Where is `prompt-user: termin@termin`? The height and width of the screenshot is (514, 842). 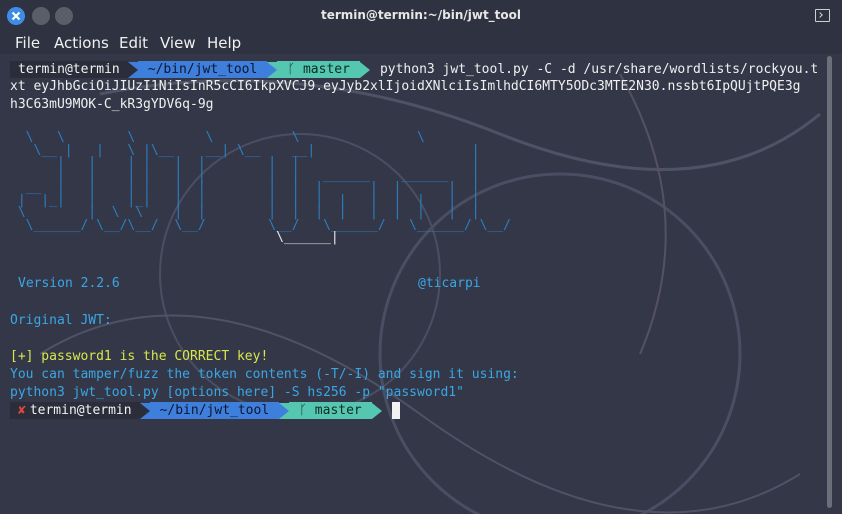 prompt-user: termin@termin is located at coordinates (69, 69).